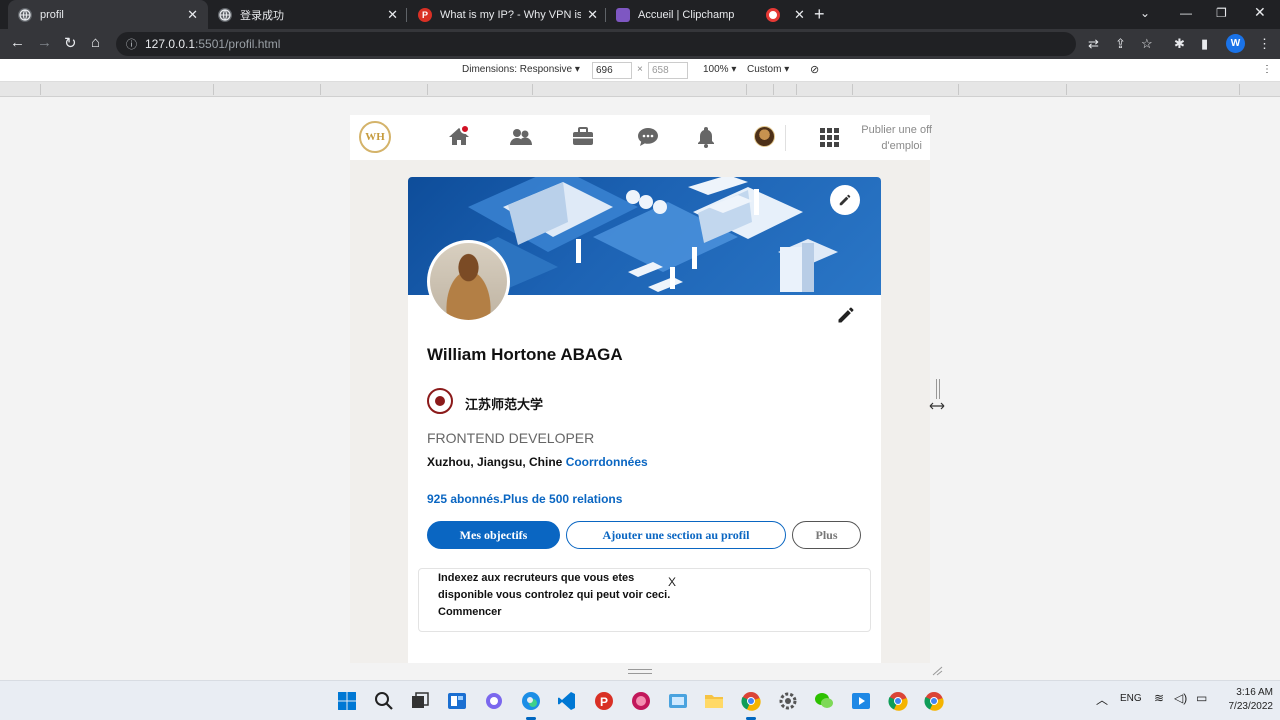 The height and width of the screenshot is (720, 1280). Describe the element at coordinates (1204, 44) in the screenshot. I see `side-panel-icon: ▮` at that location.